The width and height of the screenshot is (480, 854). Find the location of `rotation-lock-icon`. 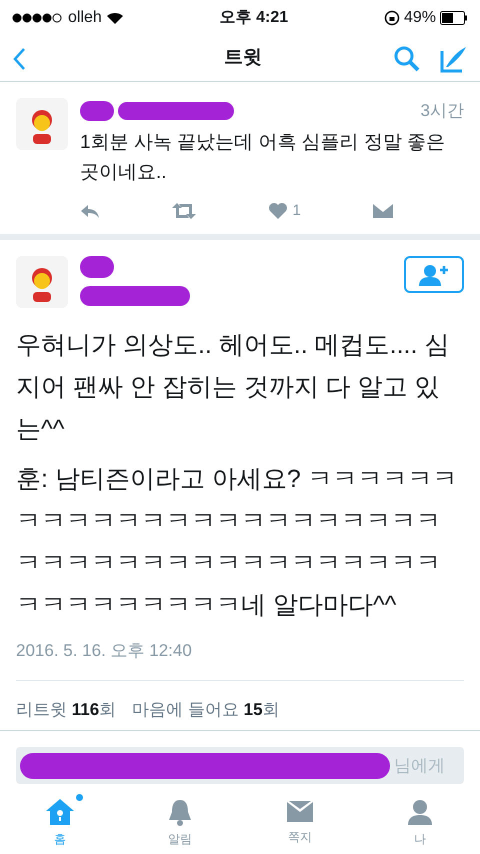

rotation-lock-icon is located at coordinates (392, 18).